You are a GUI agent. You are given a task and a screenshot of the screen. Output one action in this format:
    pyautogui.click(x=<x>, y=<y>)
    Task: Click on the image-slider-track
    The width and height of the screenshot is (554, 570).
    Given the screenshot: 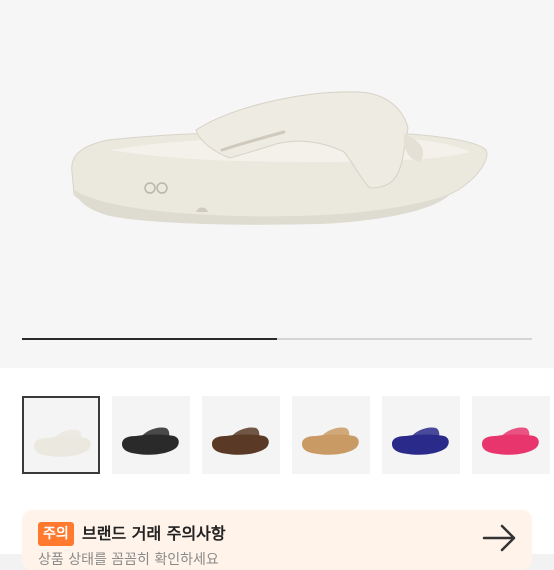 What is the action you would take?
    pyautogui.click(x=277, y=339)
    